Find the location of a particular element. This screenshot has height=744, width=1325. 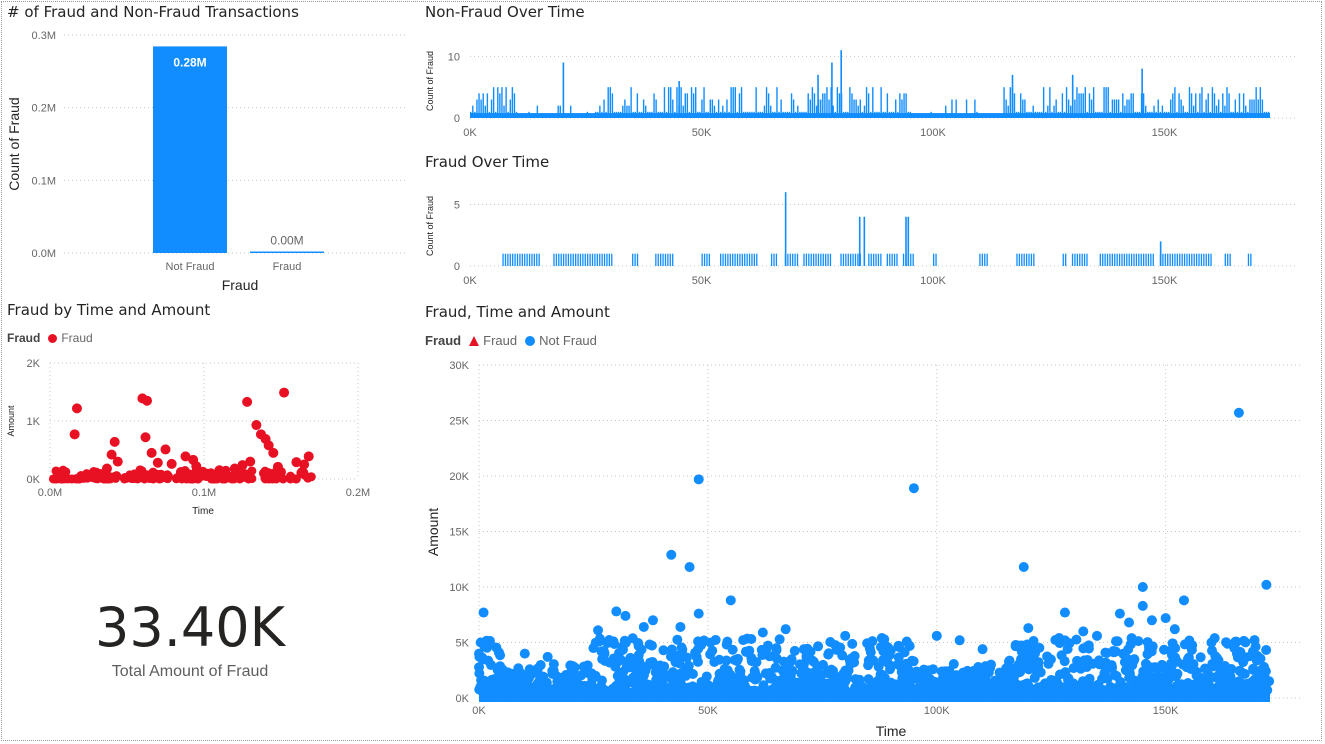

kpi-label: Total Amount of Fraud is located at coordinates (190, 671).